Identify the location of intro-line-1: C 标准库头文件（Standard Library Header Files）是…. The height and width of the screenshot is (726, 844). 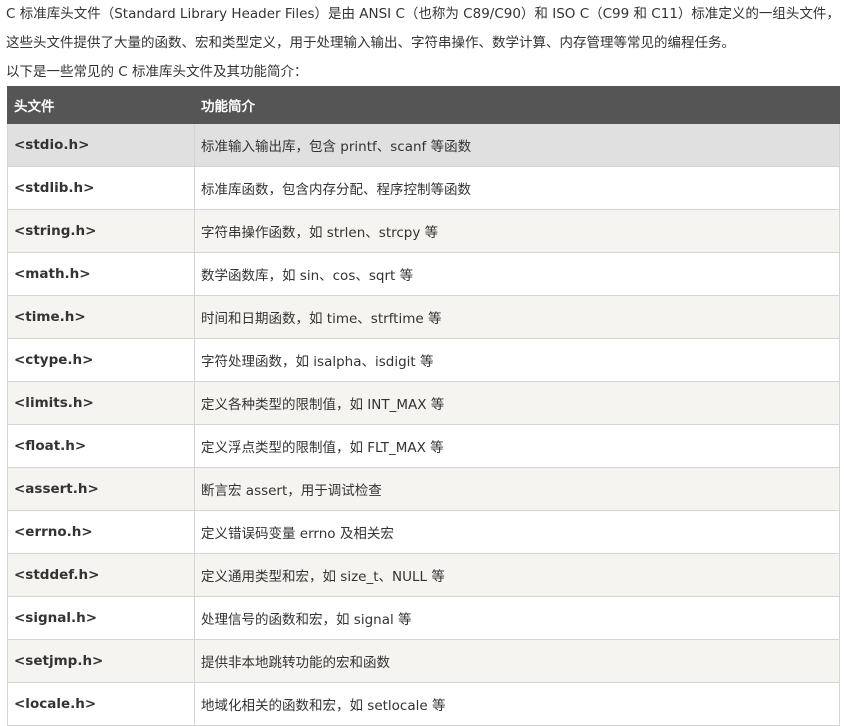
(423, 14).